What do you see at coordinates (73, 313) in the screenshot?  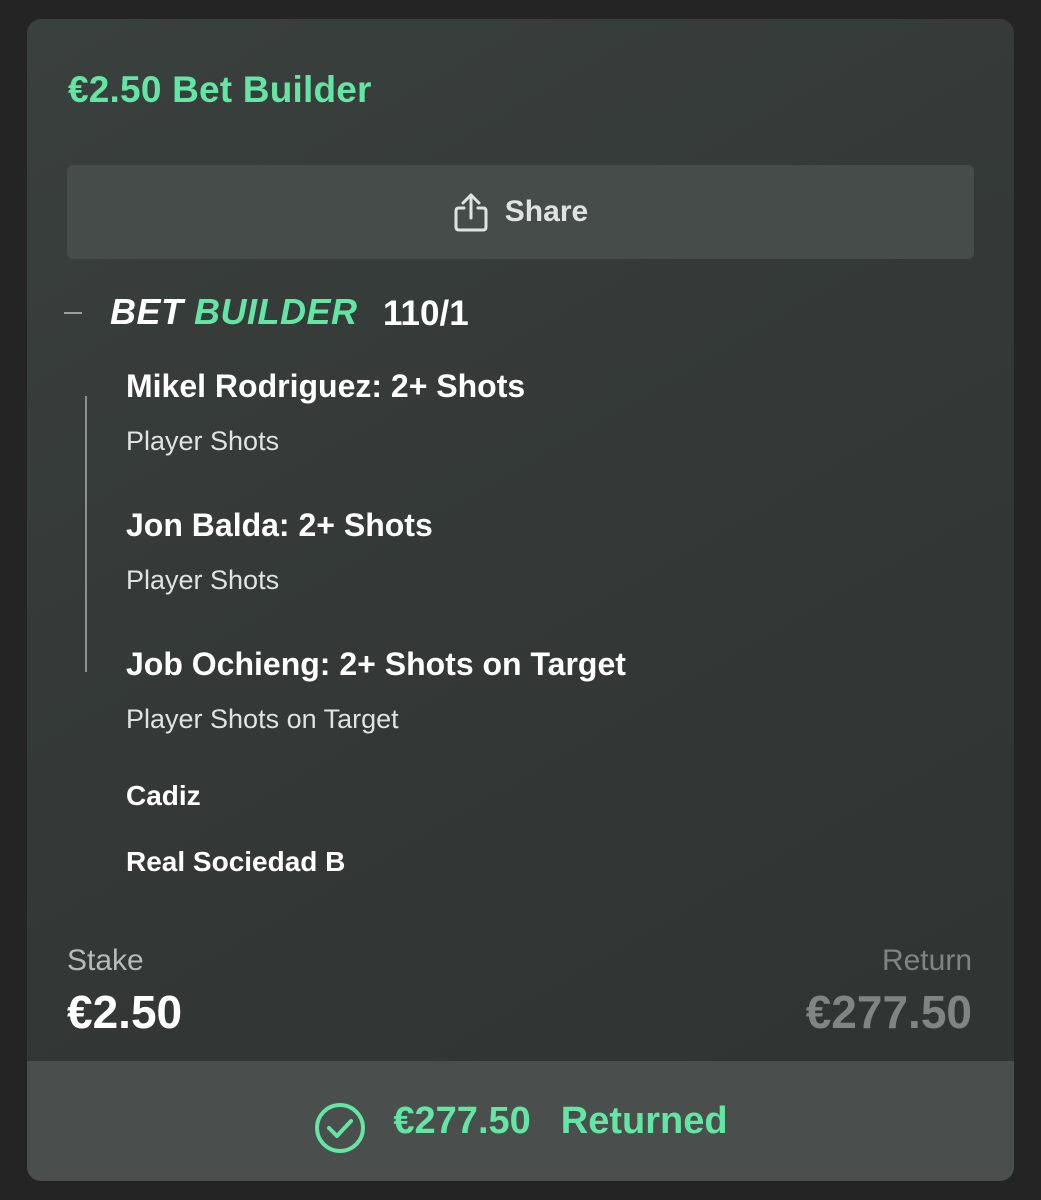 I see `collapse-toggle` at bounding box center [73, 313].